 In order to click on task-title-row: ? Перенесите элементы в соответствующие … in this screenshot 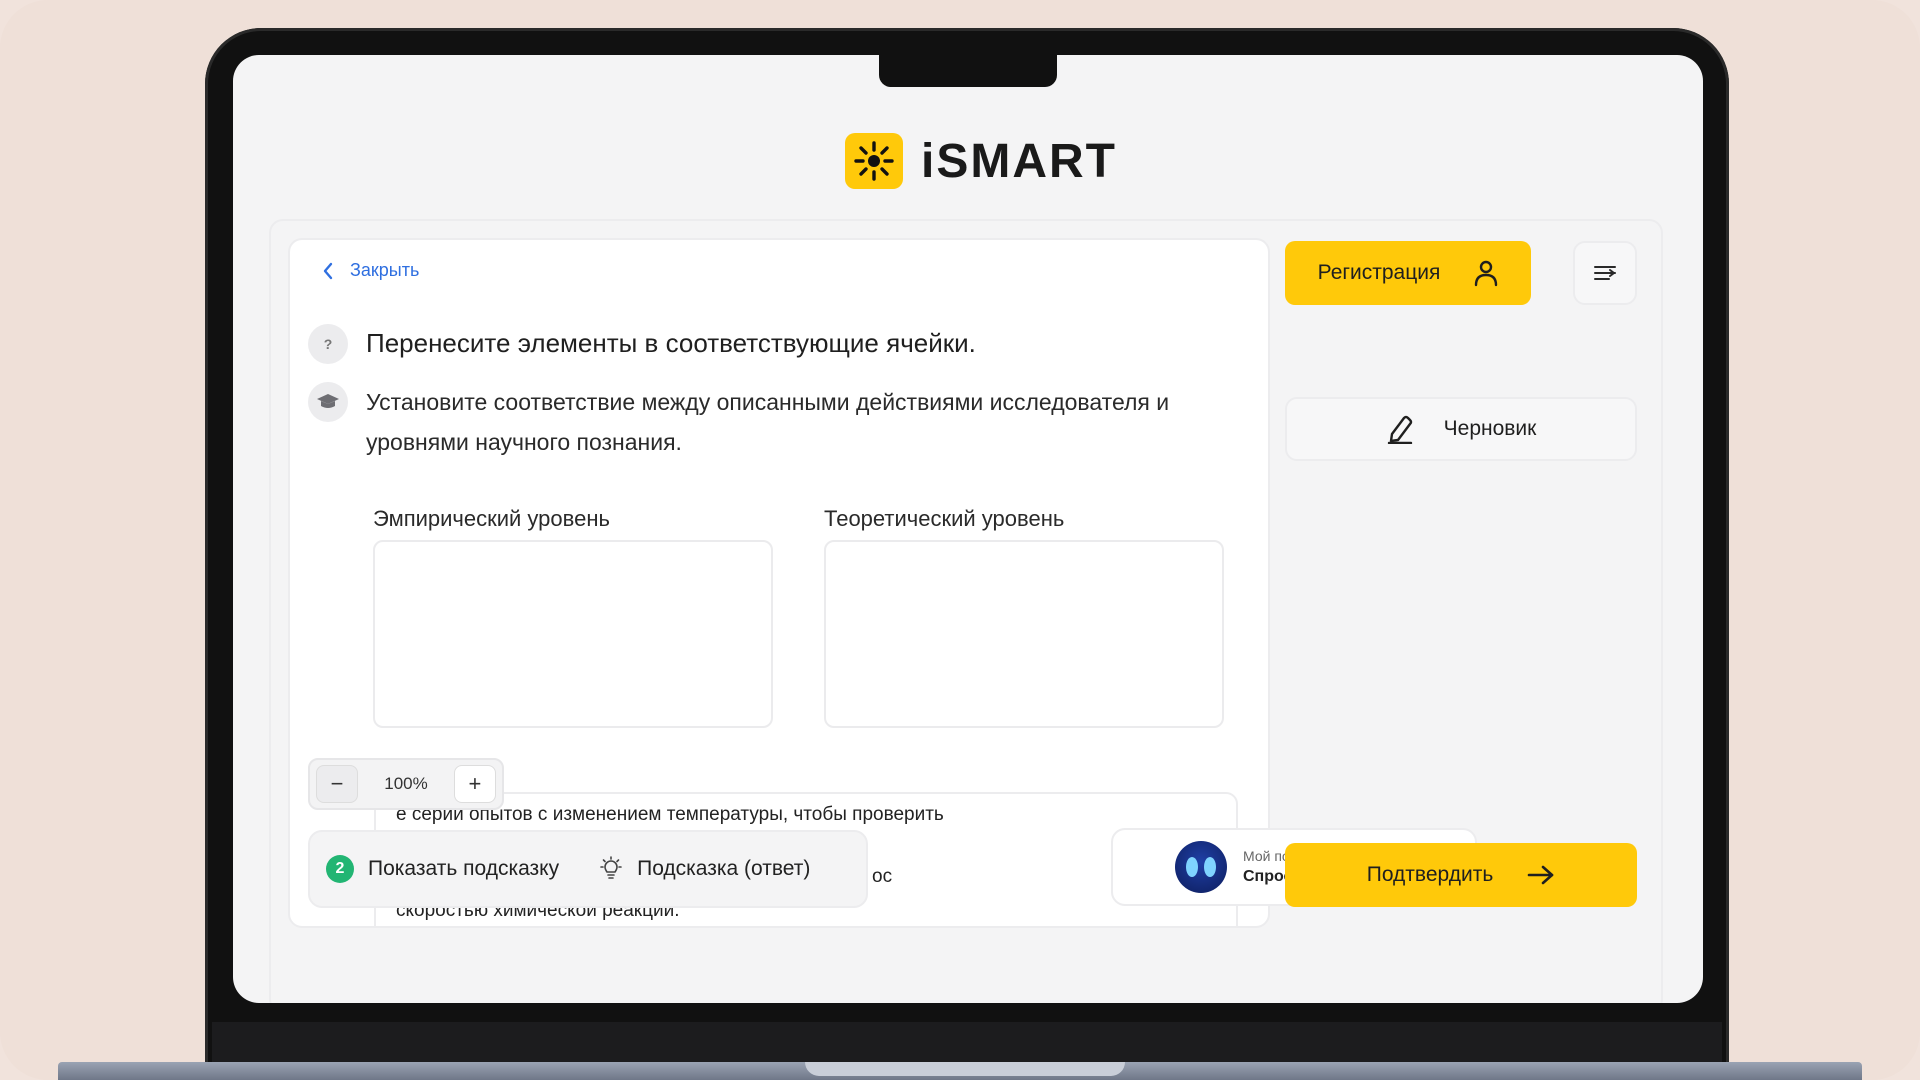, I will do `click(642, 344)`.